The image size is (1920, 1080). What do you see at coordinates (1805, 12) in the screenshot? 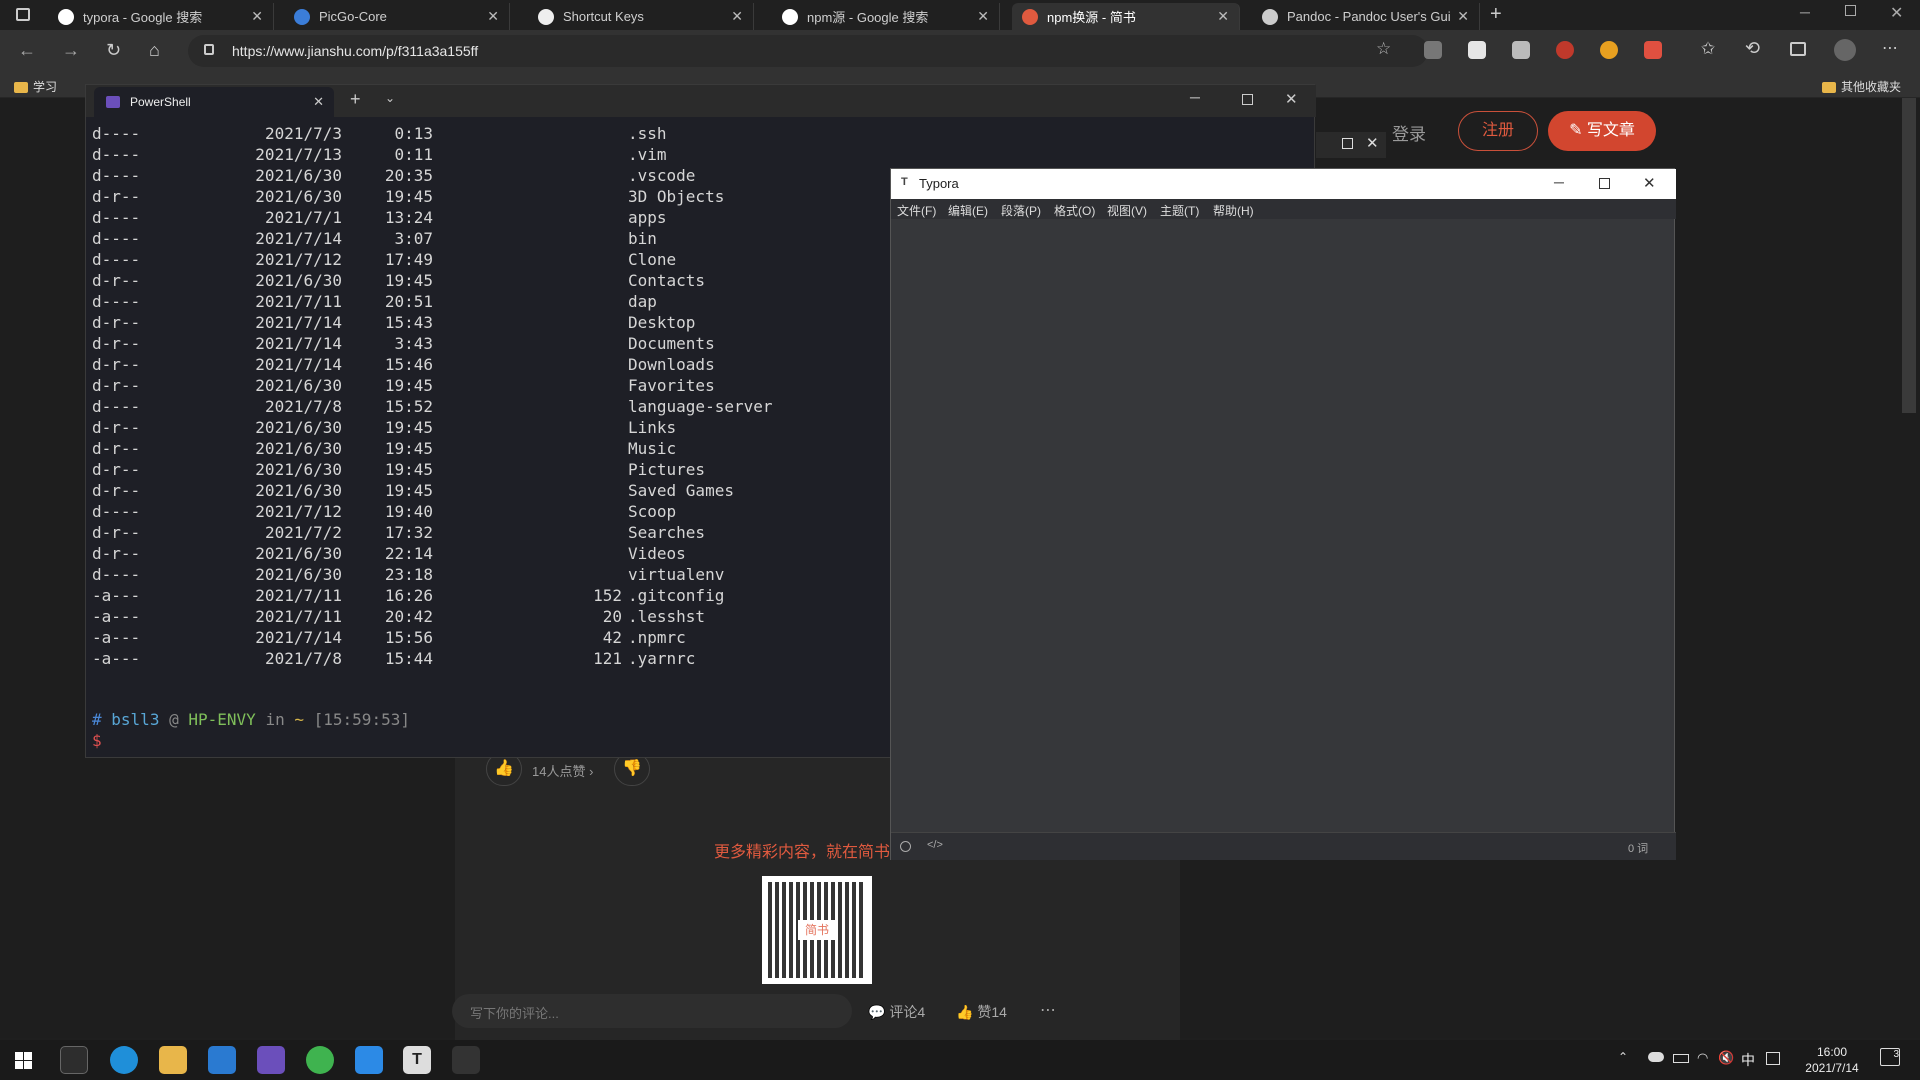
I see `window-minimize-button: ─` at bounding box center [1805, 12].